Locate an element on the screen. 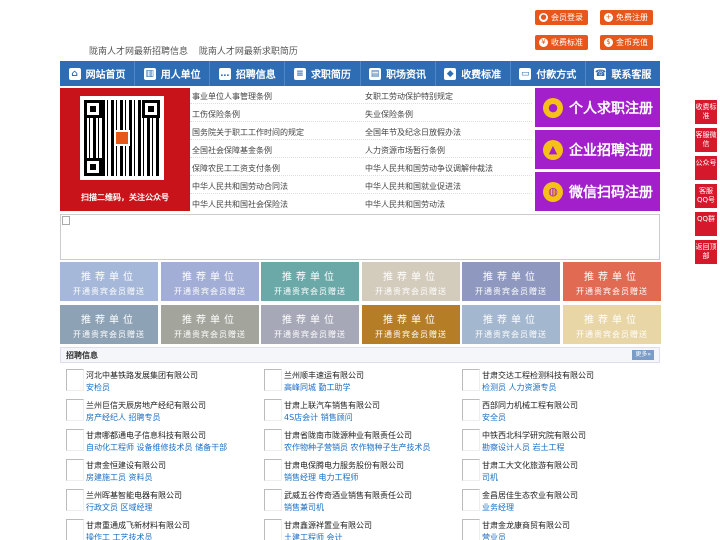  company-name: 甘肃哪都通电子信息科技有限公司 is located at coordinates (146, 435).